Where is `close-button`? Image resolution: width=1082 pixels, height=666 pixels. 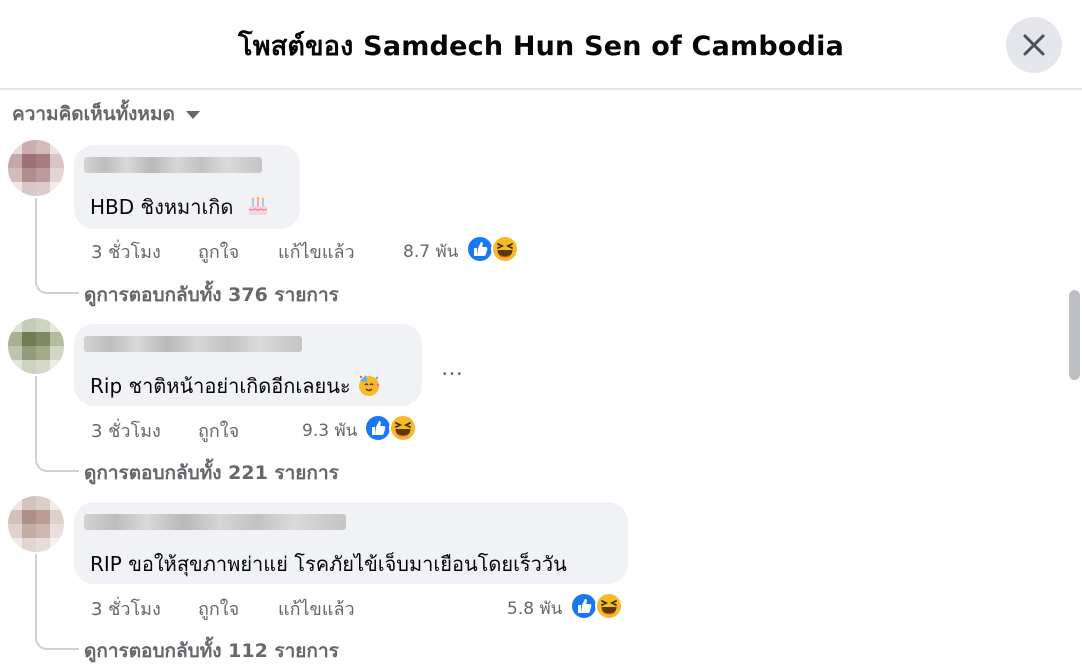
close-button is located at coordinates (1034, 45).